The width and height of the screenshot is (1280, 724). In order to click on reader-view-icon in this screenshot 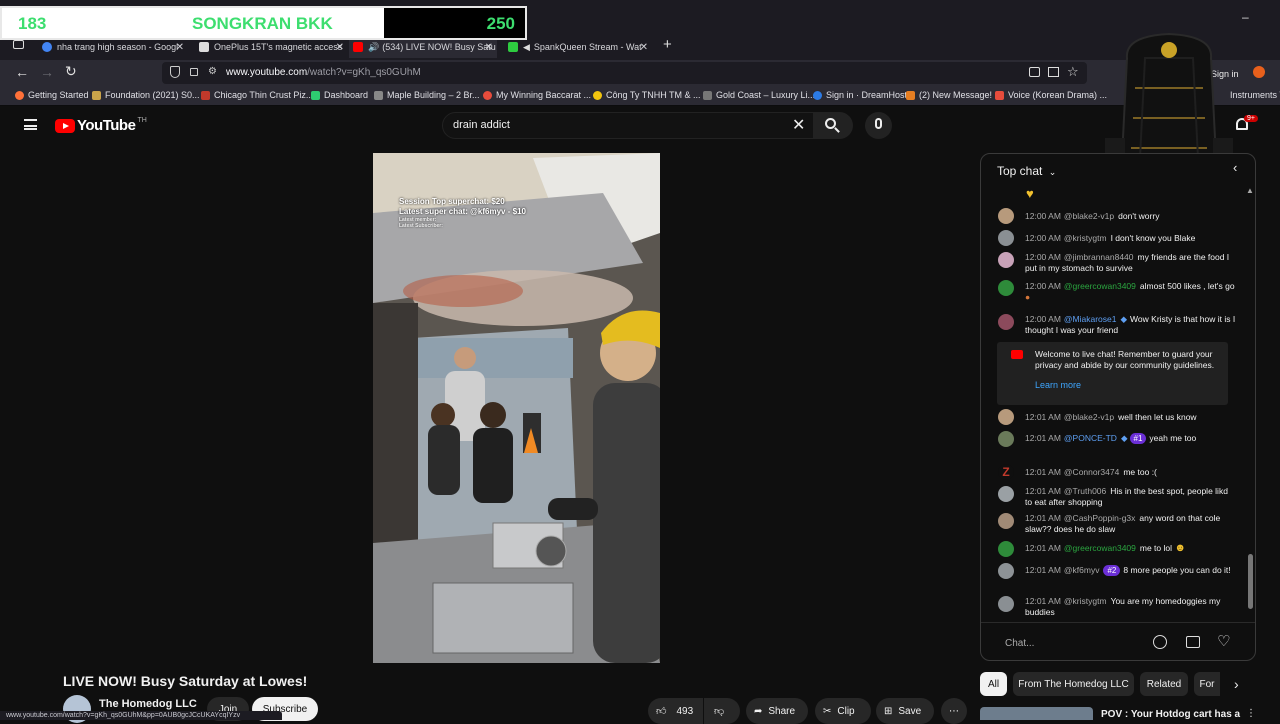, I will do `click(1053, 72)`.